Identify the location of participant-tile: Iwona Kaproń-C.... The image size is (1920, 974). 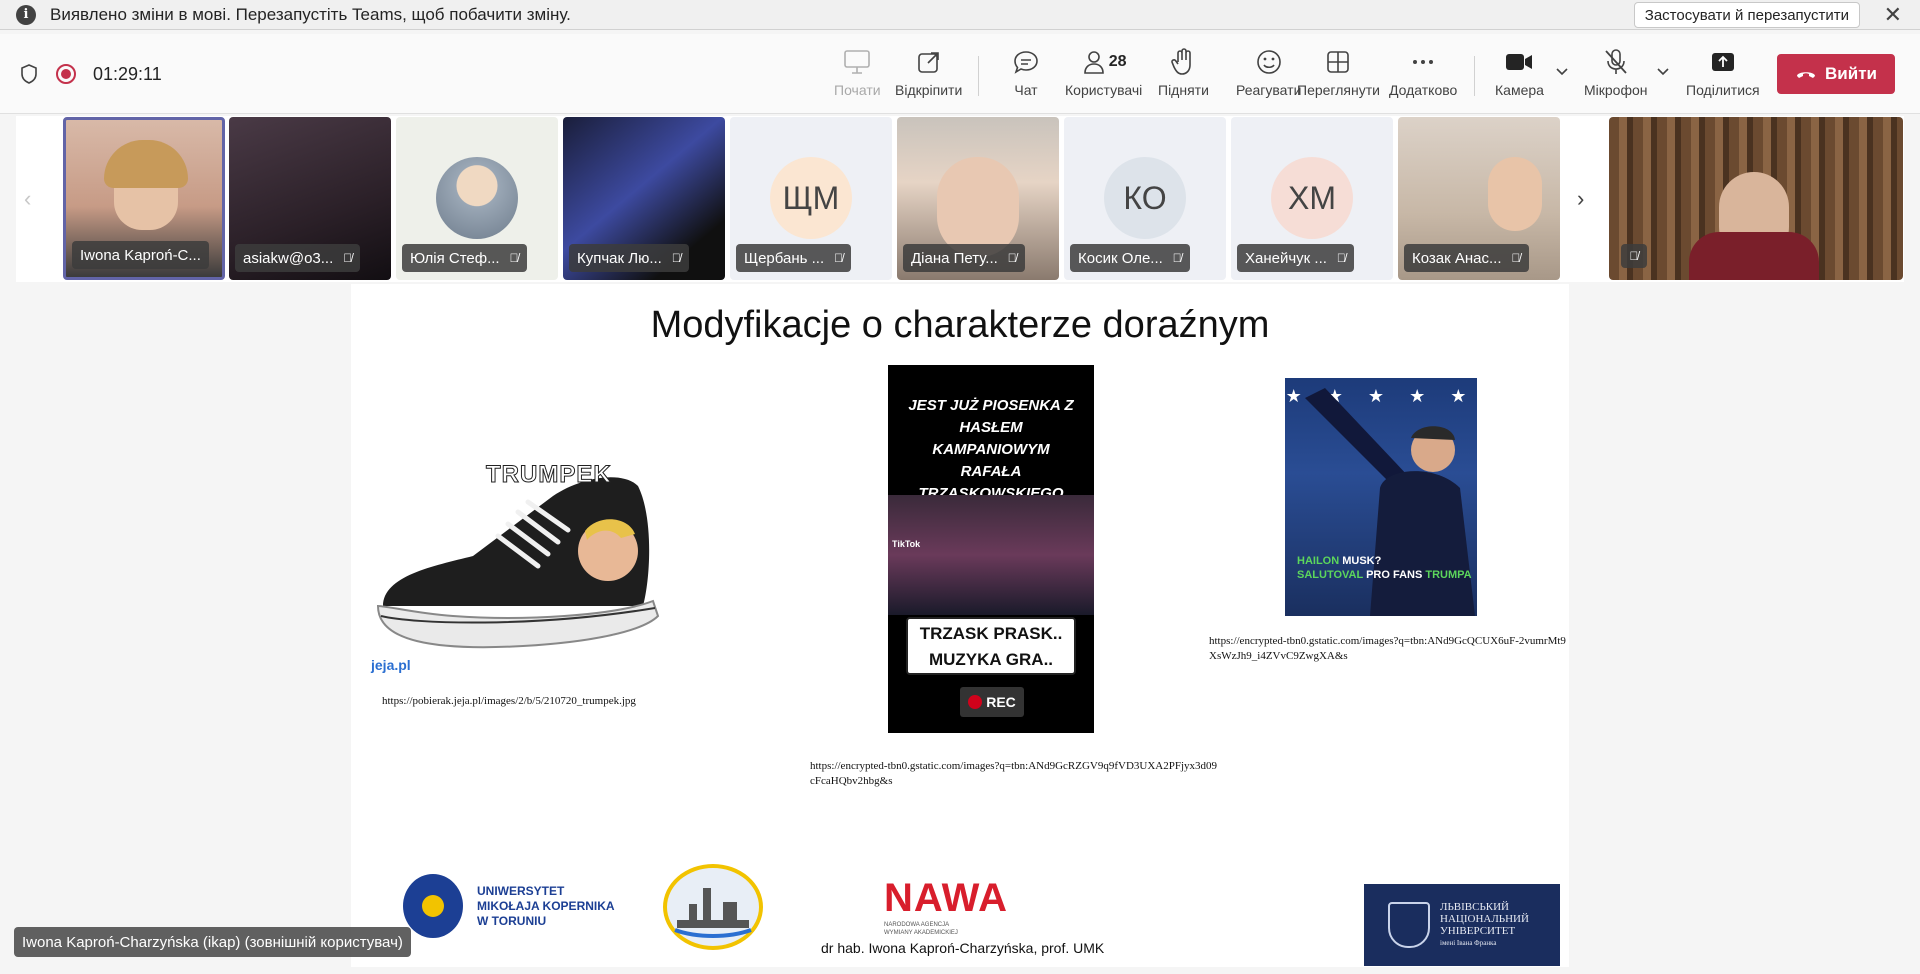
(144, 198).